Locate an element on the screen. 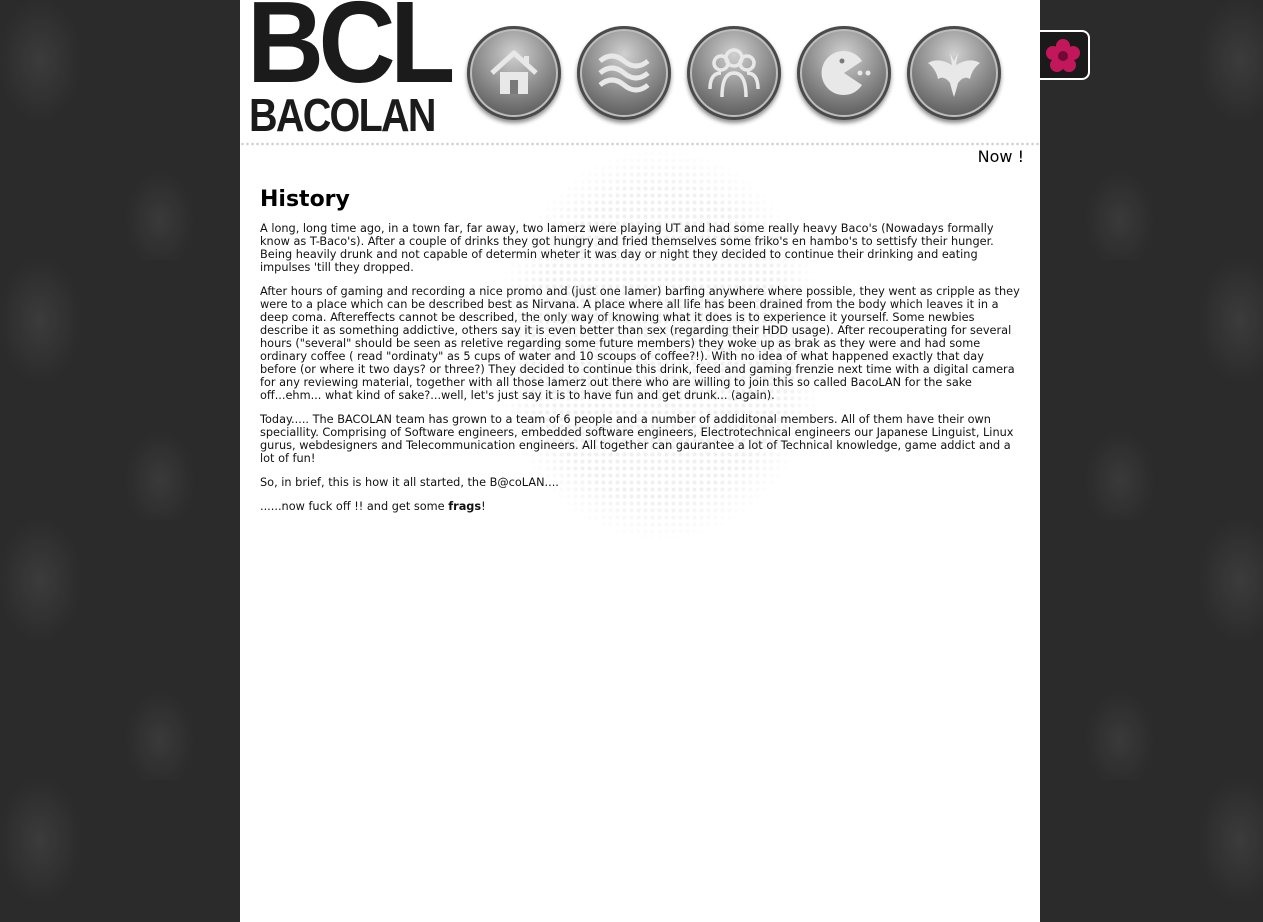 The height and width of the screenshot is (922, 1263). nav-people-button is located at coordinates (734, 73).